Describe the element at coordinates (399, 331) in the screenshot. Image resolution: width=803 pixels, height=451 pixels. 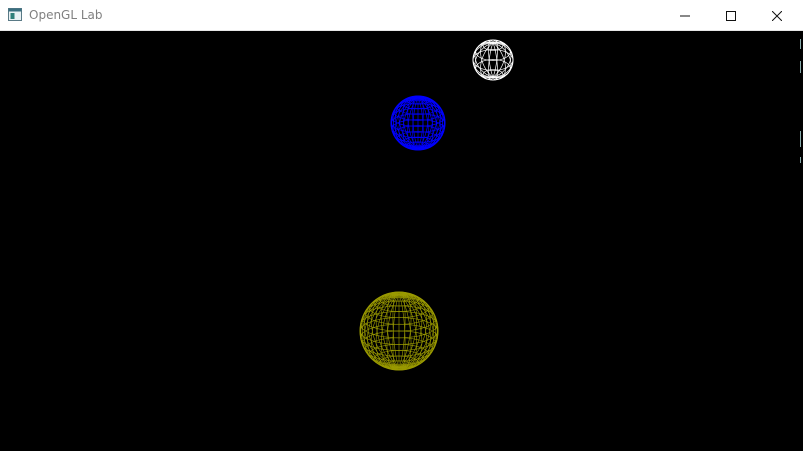
I see `yellow-wireframe-sphere` at that location.